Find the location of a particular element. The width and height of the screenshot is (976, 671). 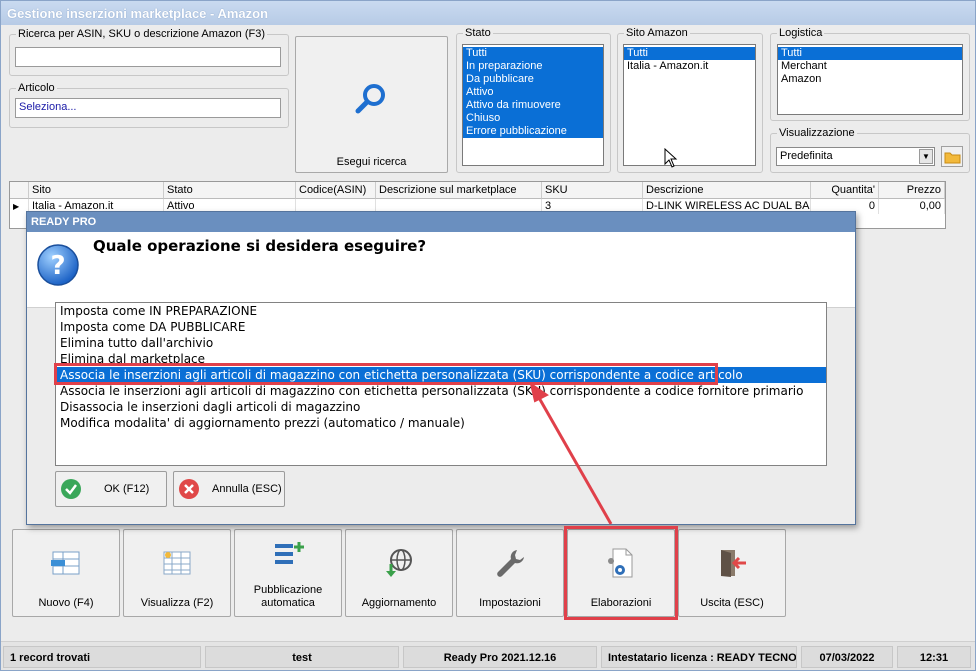

sito-option: Italia - Amazon.it is located at coordinates (689, 66).